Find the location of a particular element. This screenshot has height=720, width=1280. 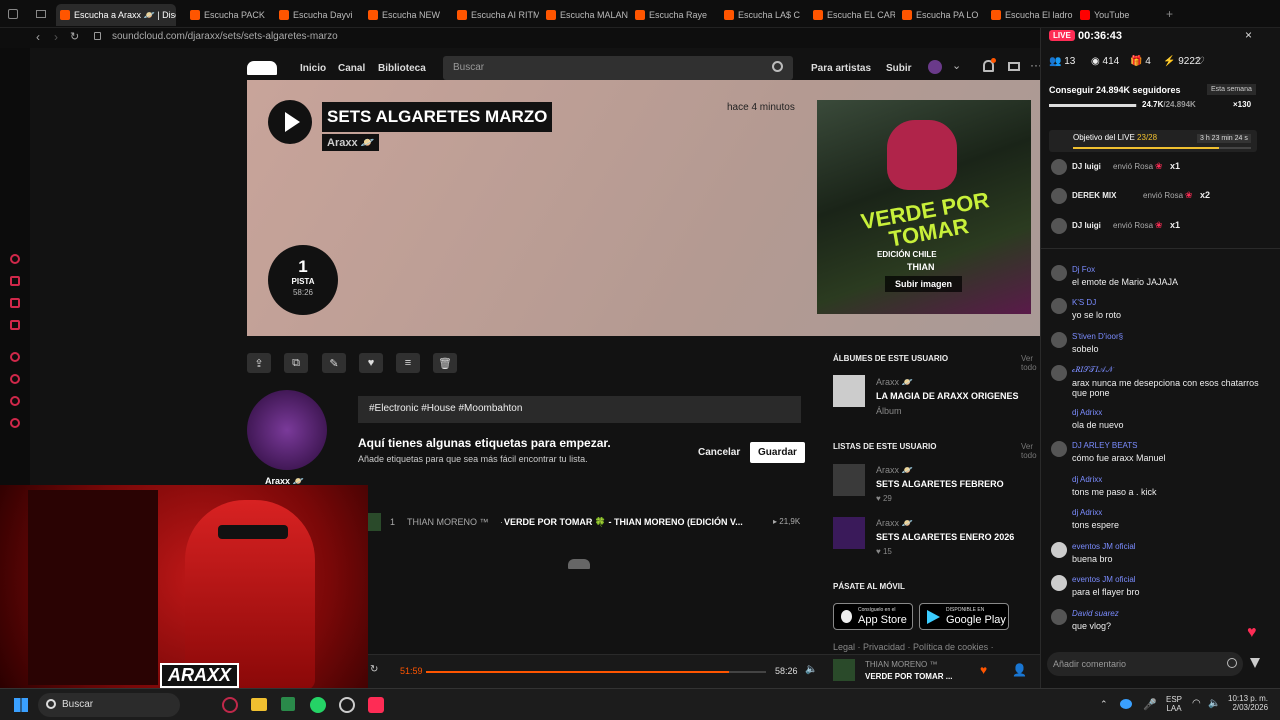

cancel-button: Cancelar is located at coordinates (719, 452).